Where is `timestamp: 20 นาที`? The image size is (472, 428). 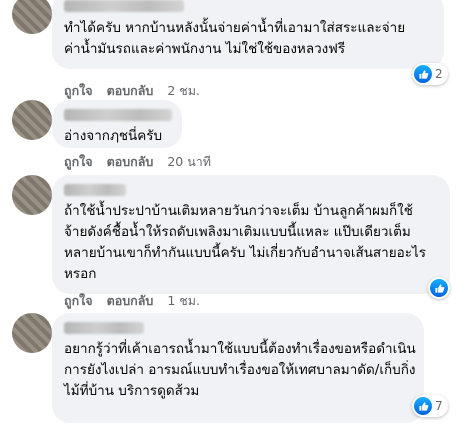 timestamp: 20 นาที is located at coordinates (189, 162).